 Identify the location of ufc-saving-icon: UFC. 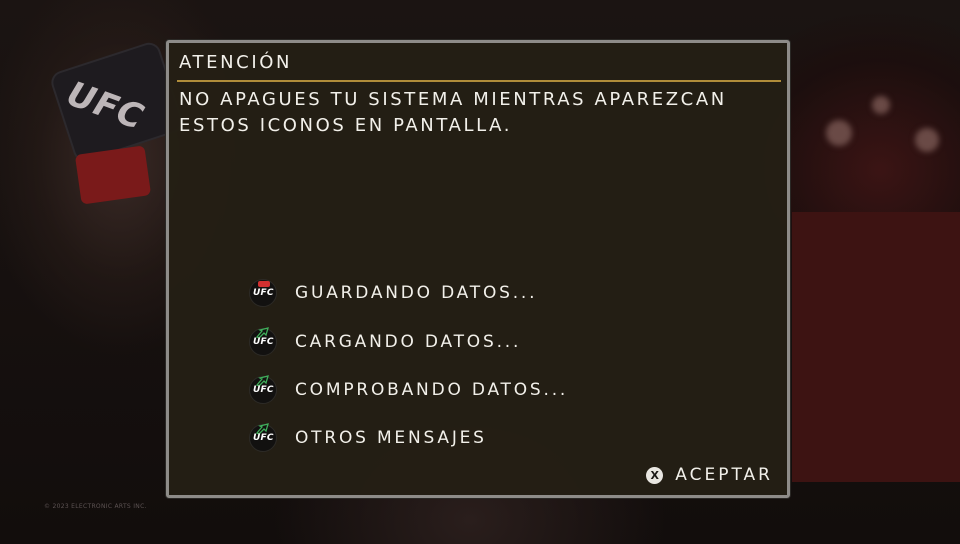
(263, 293).